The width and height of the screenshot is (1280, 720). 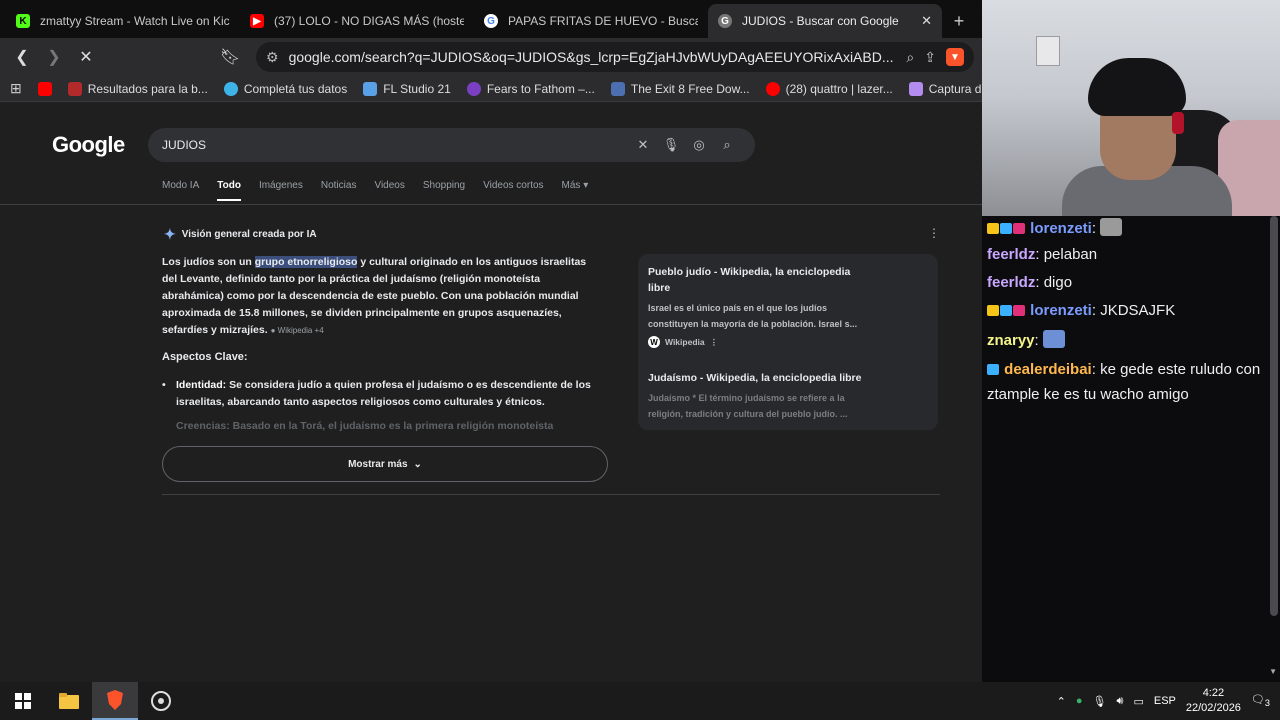 I want to click on bookmark-item: FL Studio 21, so click(x=407, y=88).